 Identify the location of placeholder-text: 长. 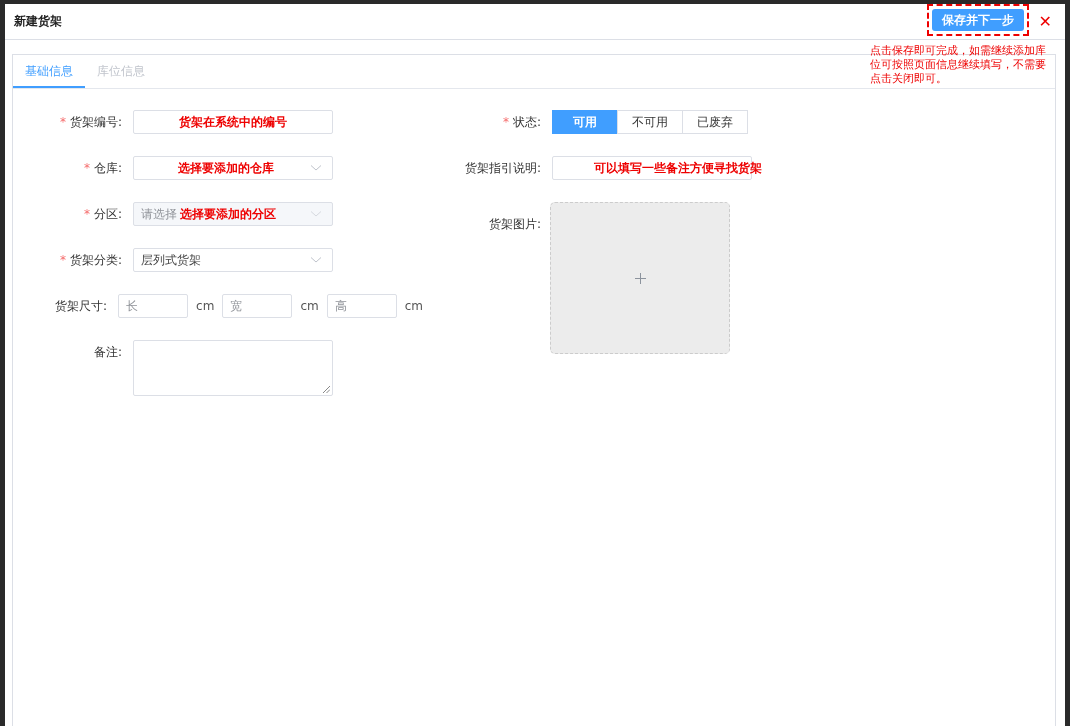
(132, 306).